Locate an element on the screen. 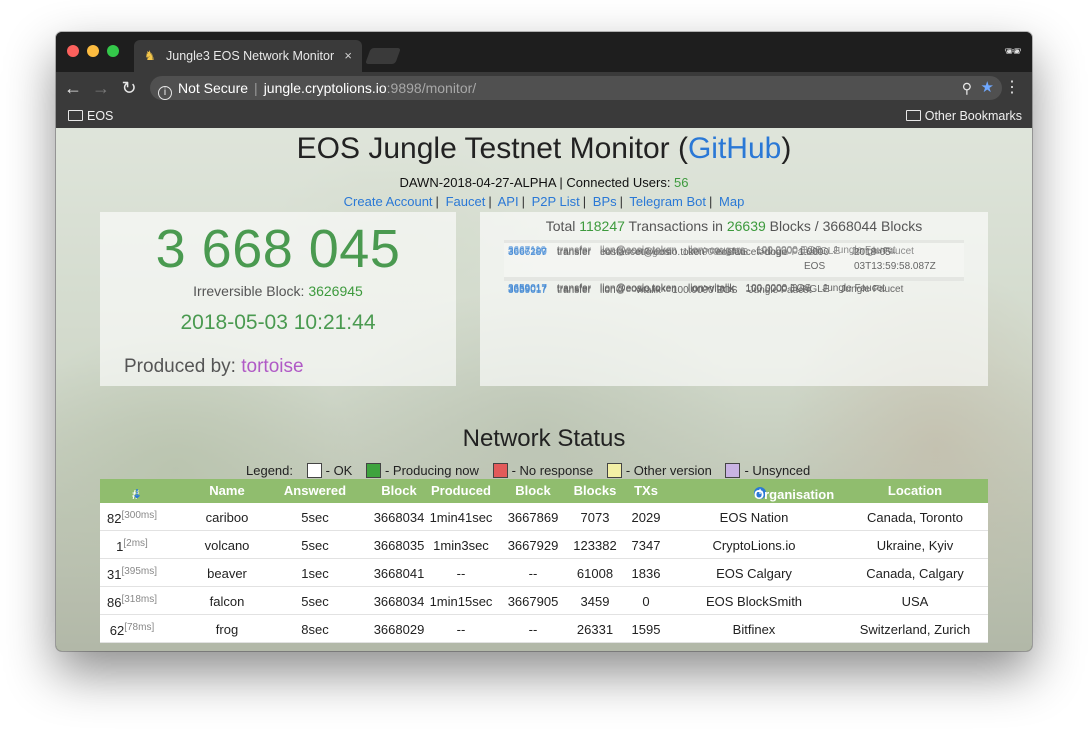  col-header-produced: Produced is located at coordinates (461, 490).